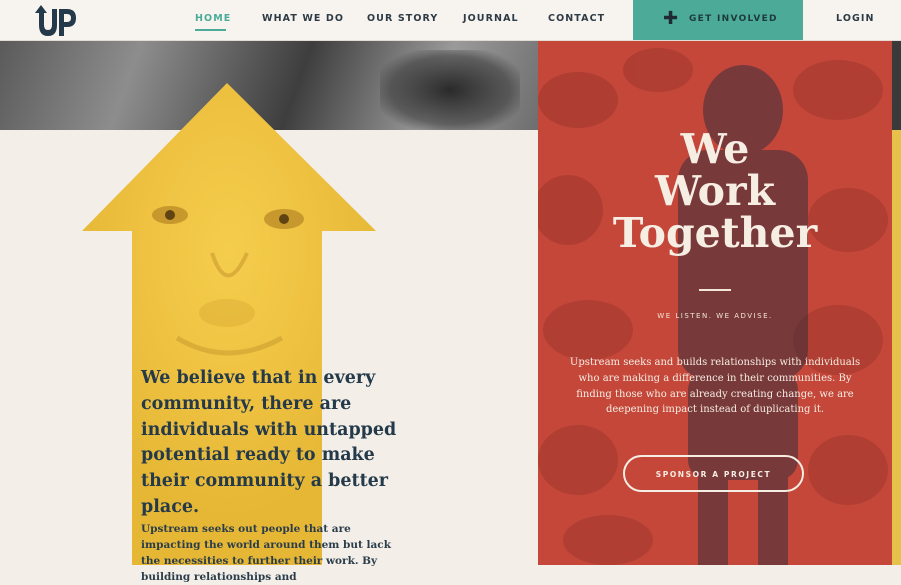 Image resolution: width=901 pixels, height=585 pixels. Describe the element at coordinates (715, 290) in the screenshot. I see `title-divider` at that location.